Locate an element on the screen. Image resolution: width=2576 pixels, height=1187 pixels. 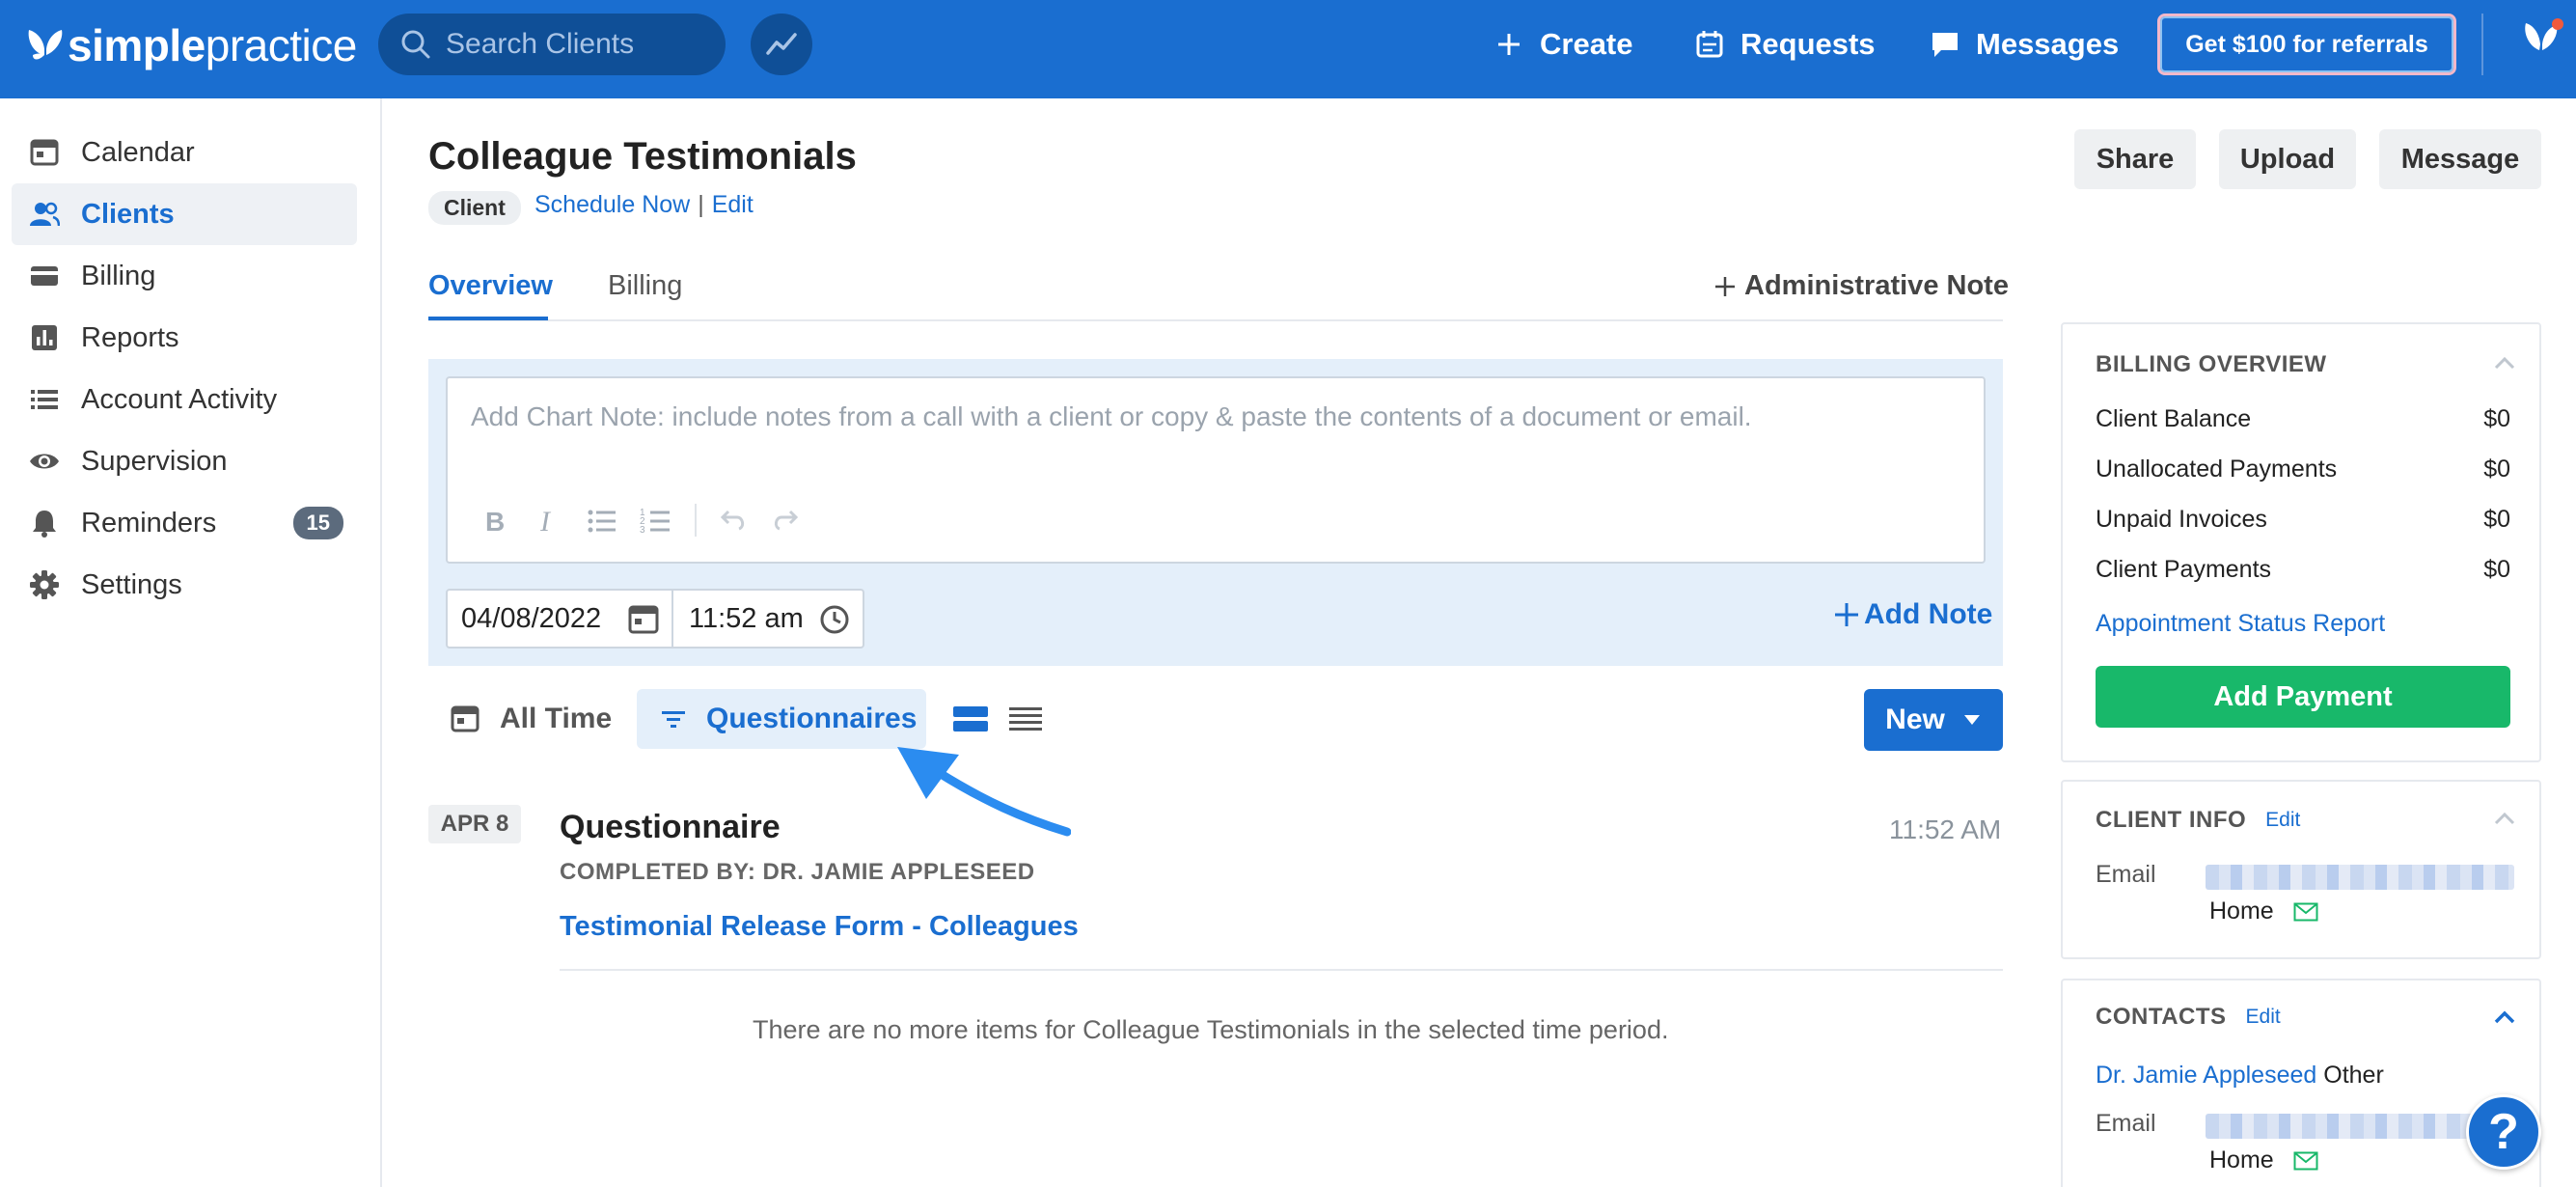
chart-note-editor: B I 1 2 3 is located at coordinates (1216, 470).